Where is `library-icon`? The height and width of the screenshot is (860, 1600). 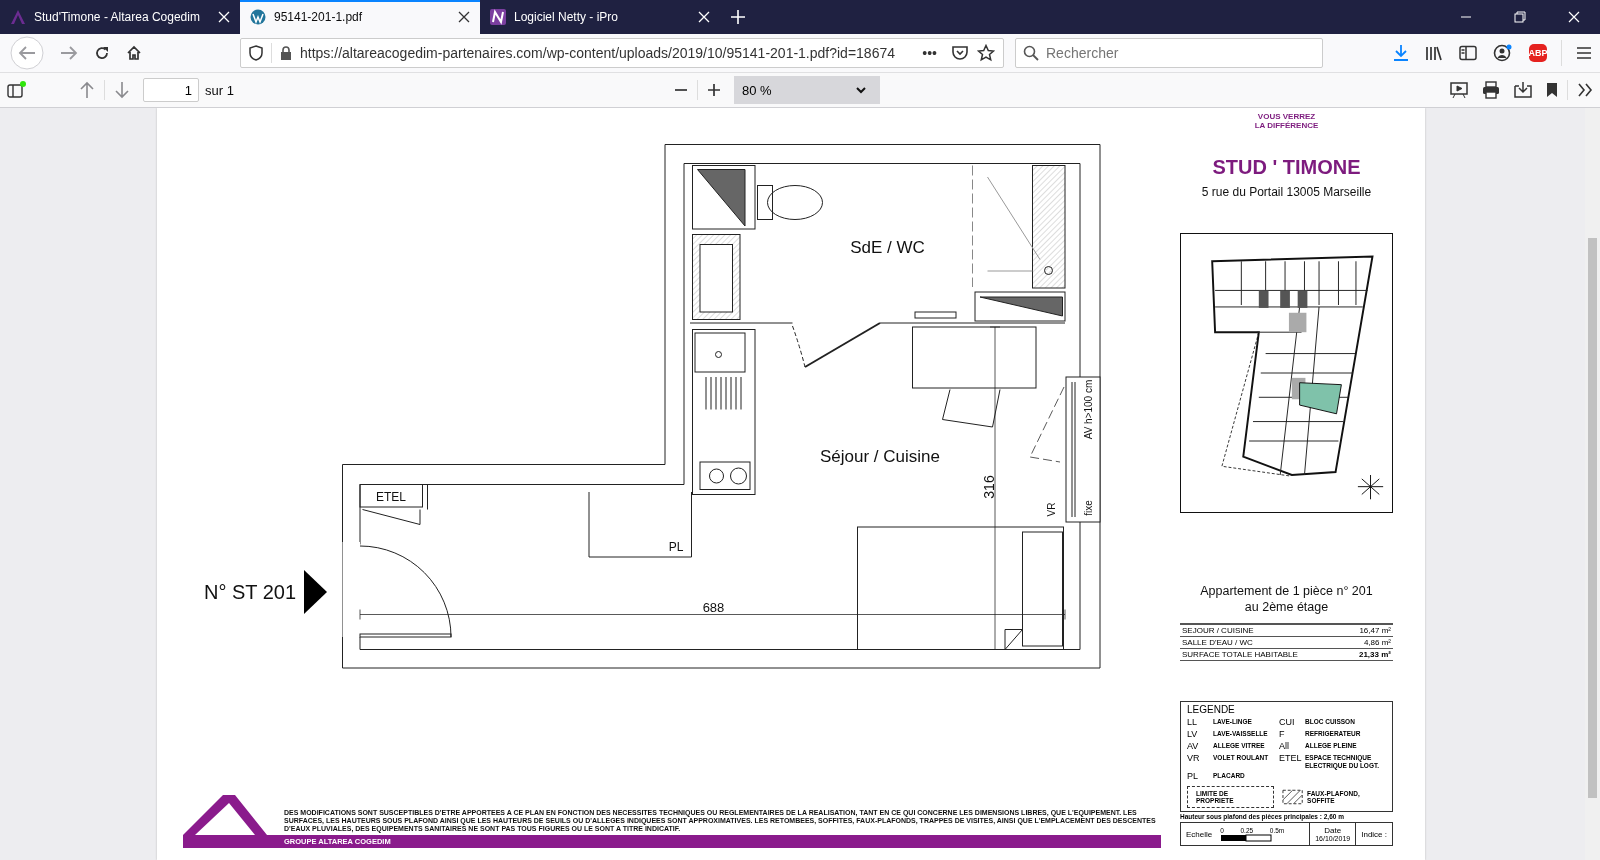 library-icon is located at coordinates (1434, 53).